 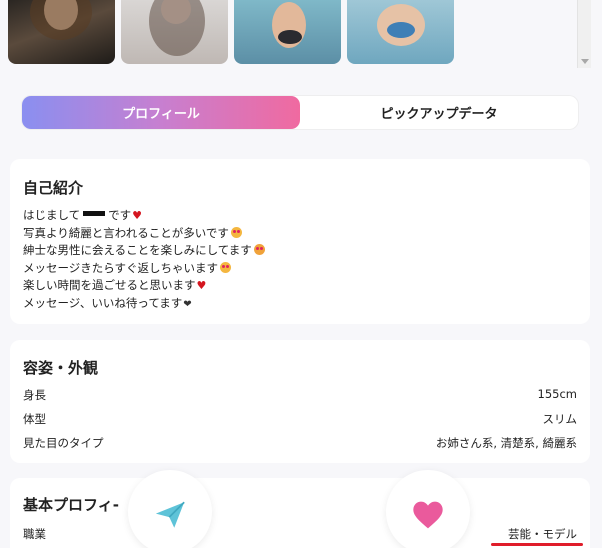 What do you see at coordinates (170, 514) in the screenshot?
I see `send-icon` at bounding box center [170, 514].